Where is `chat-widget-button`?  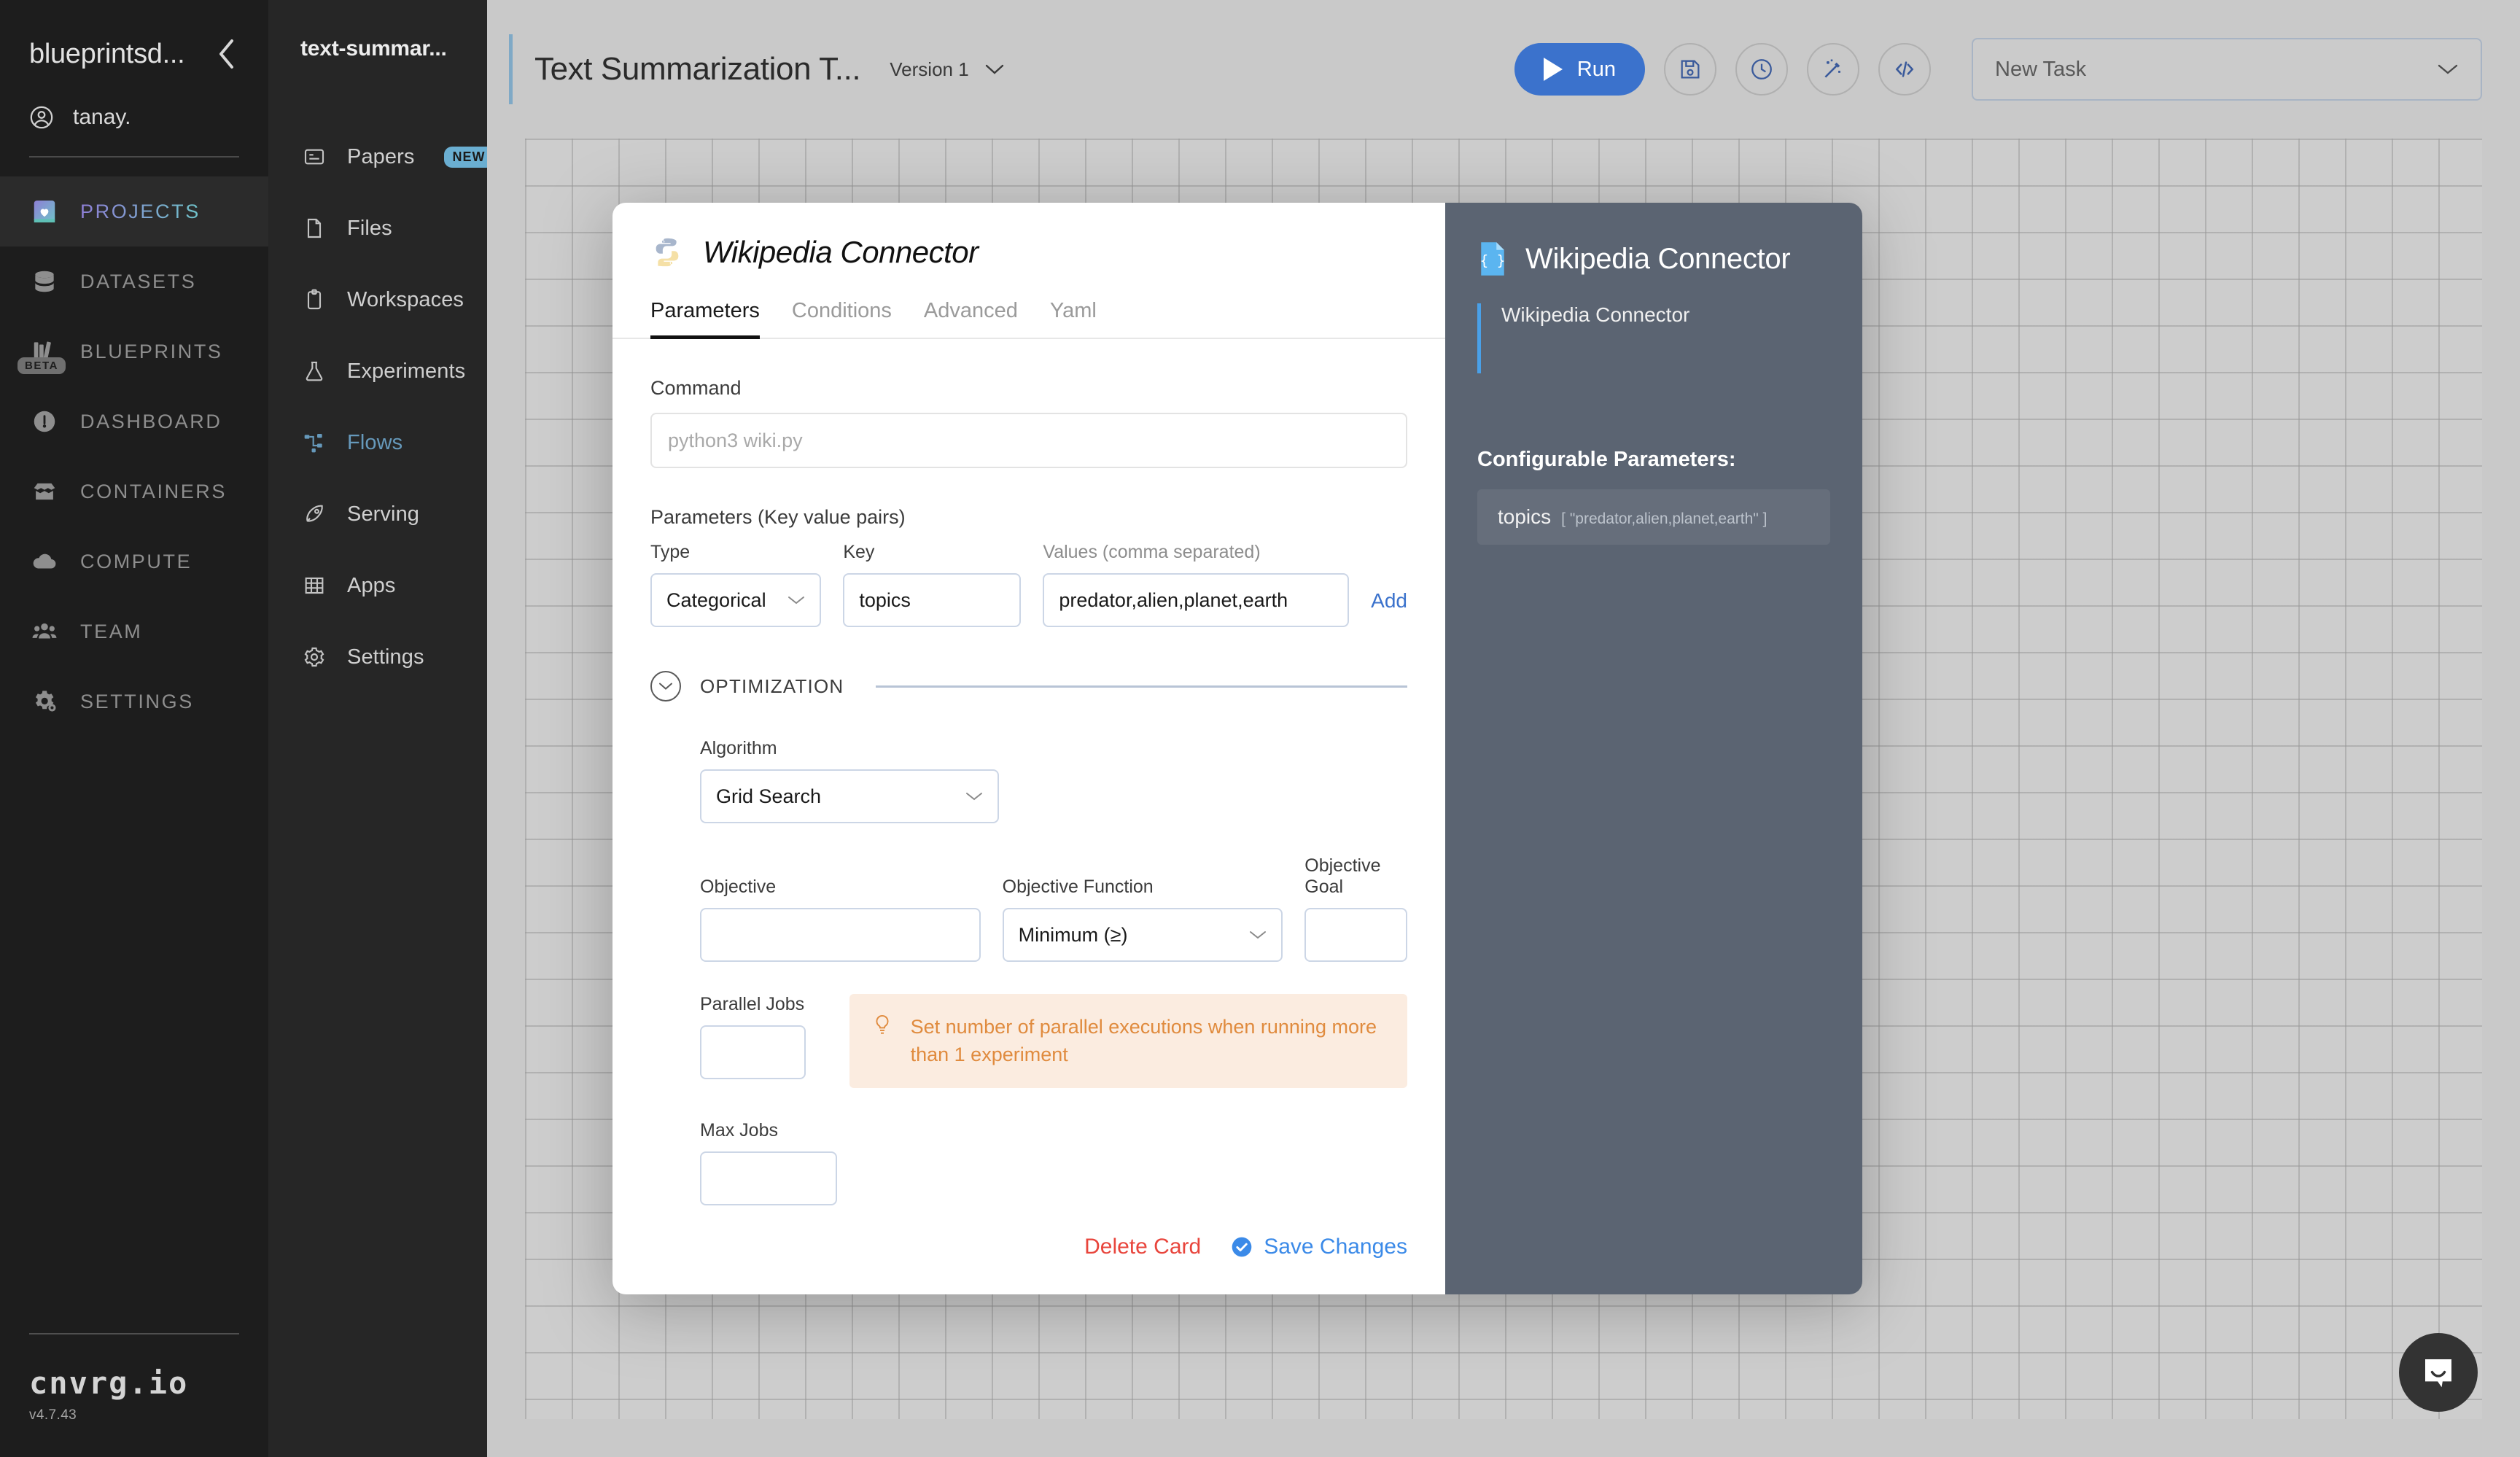 chat-widget-button is located at coordinates (2438, 1373).